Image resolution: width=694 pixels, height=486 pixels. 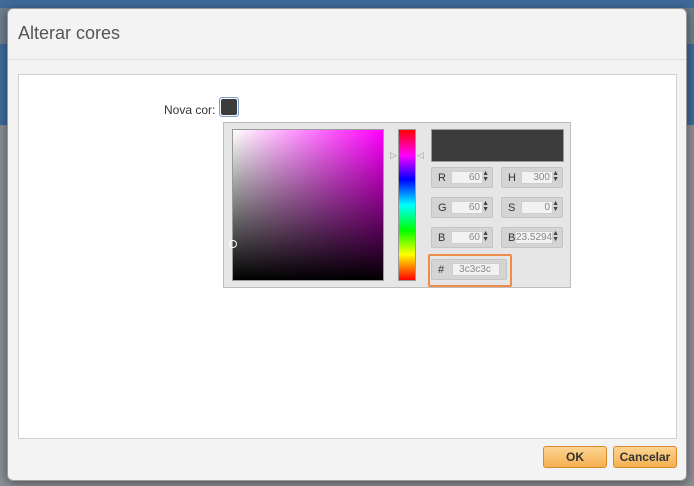 I want to click on blue-input: 60, so click(x=467, y=237).